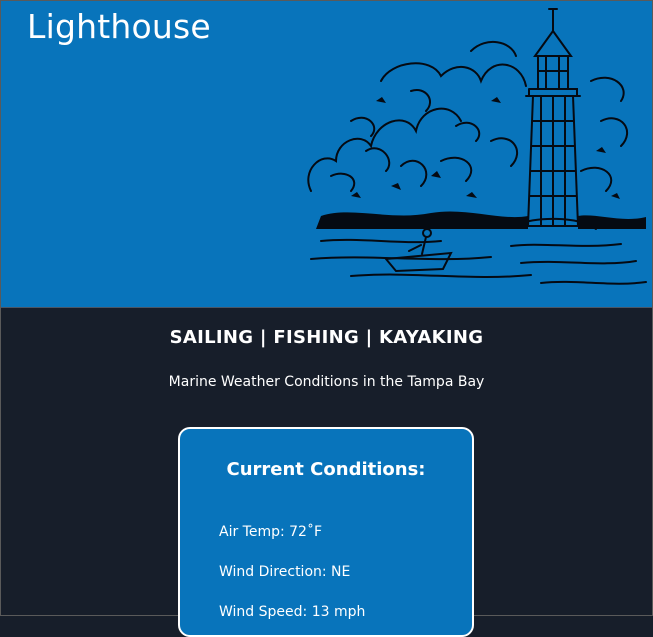 The width and height of the screenshot is (653, 637). What do you see at coordinates (326, 469) in the screenshot?
I see `conditions-title: Current Conditions:` at bounding box center [326, 469].